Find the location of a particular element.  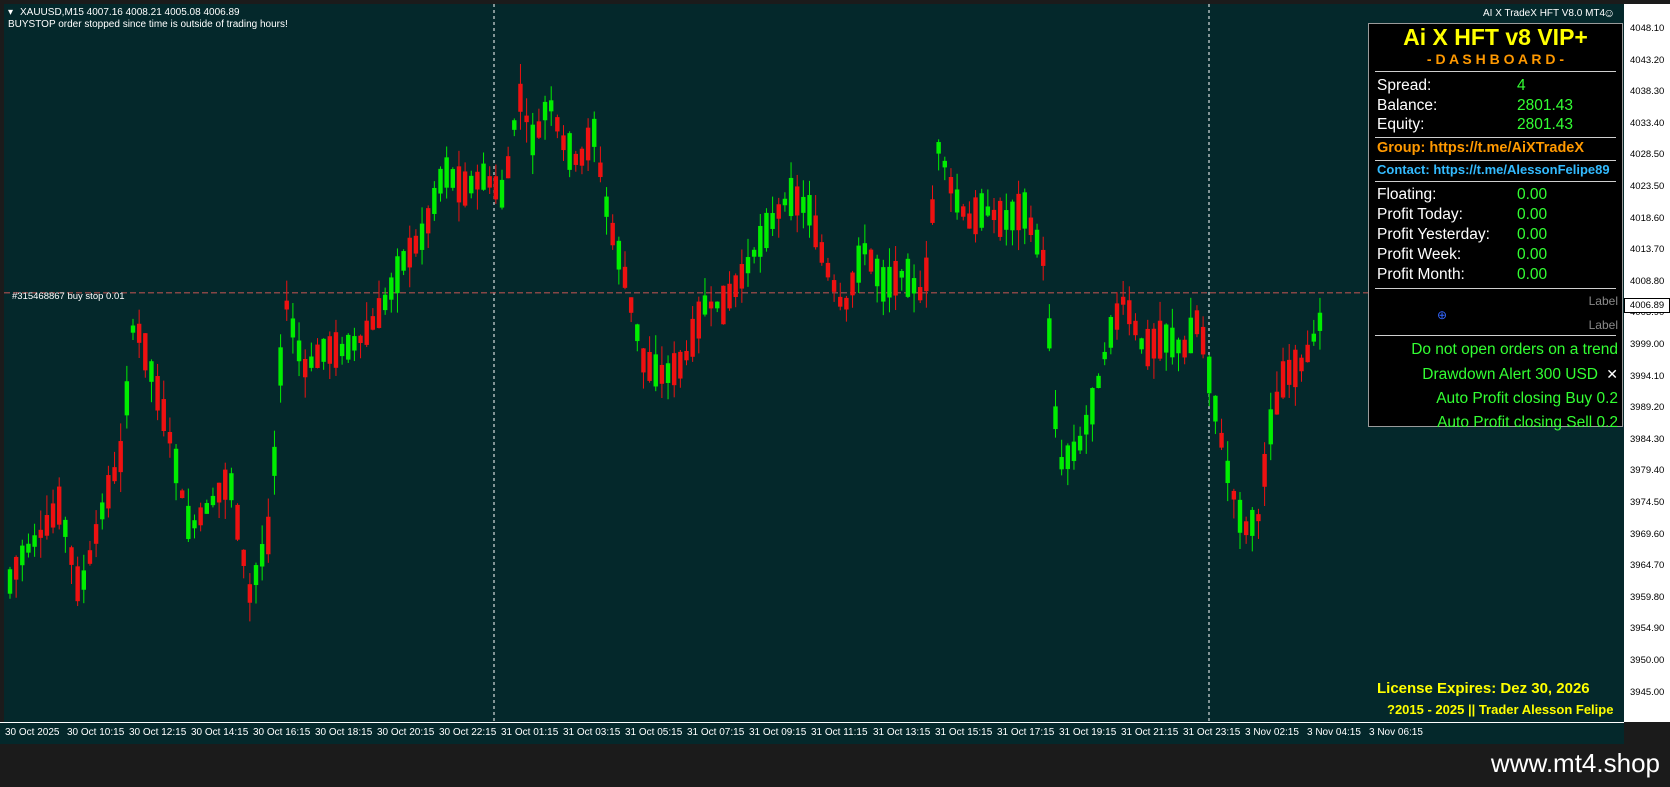

placeholder-label-1: Label is located at coordinates (1603, 301).